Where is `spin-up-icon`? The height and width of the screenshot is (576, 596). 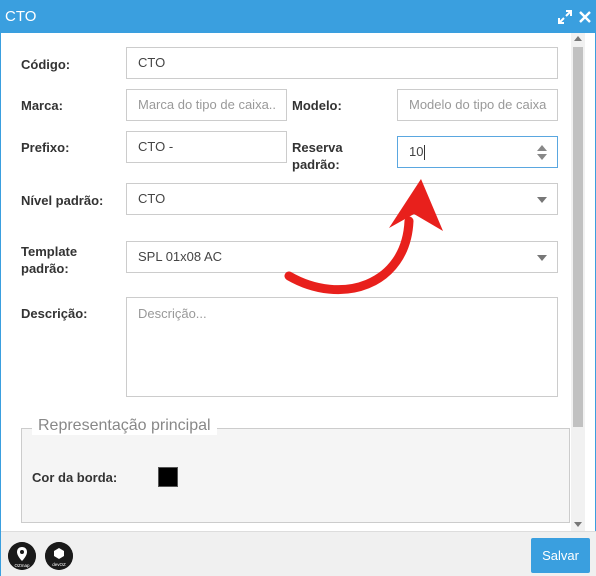 spin-up-icon is located at coordinates (542, 148).